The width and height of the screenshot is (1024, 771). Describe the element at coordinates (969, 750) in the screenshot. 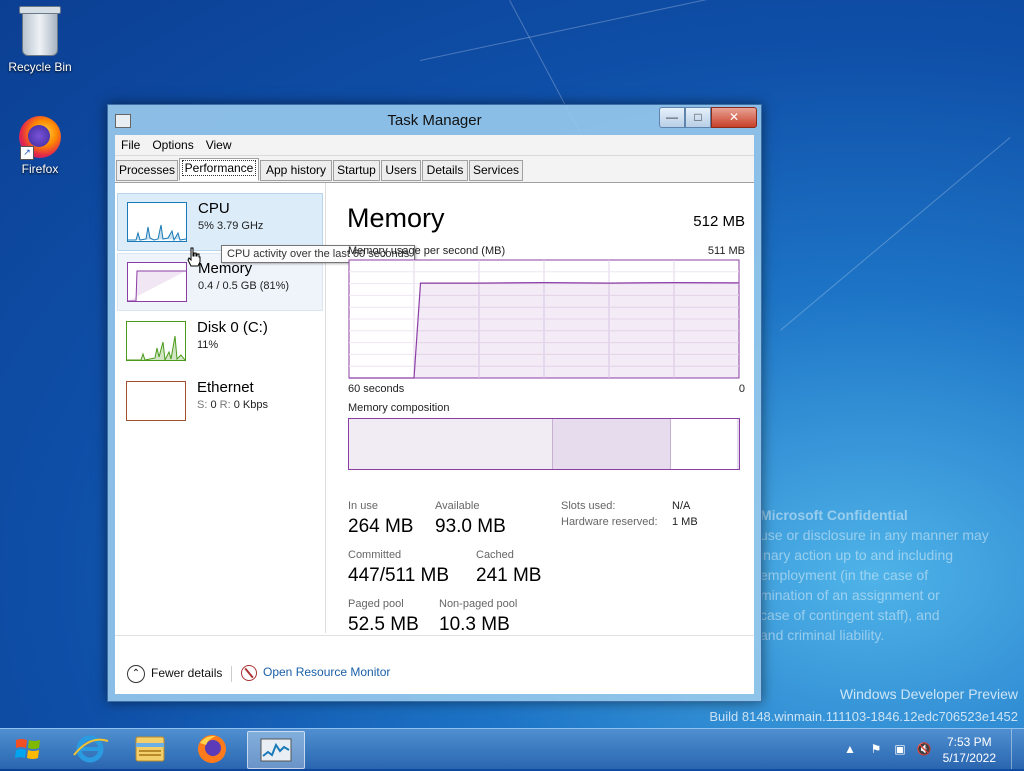

I see `system-clock: 7:53 PM 5/17/2022` at that location.